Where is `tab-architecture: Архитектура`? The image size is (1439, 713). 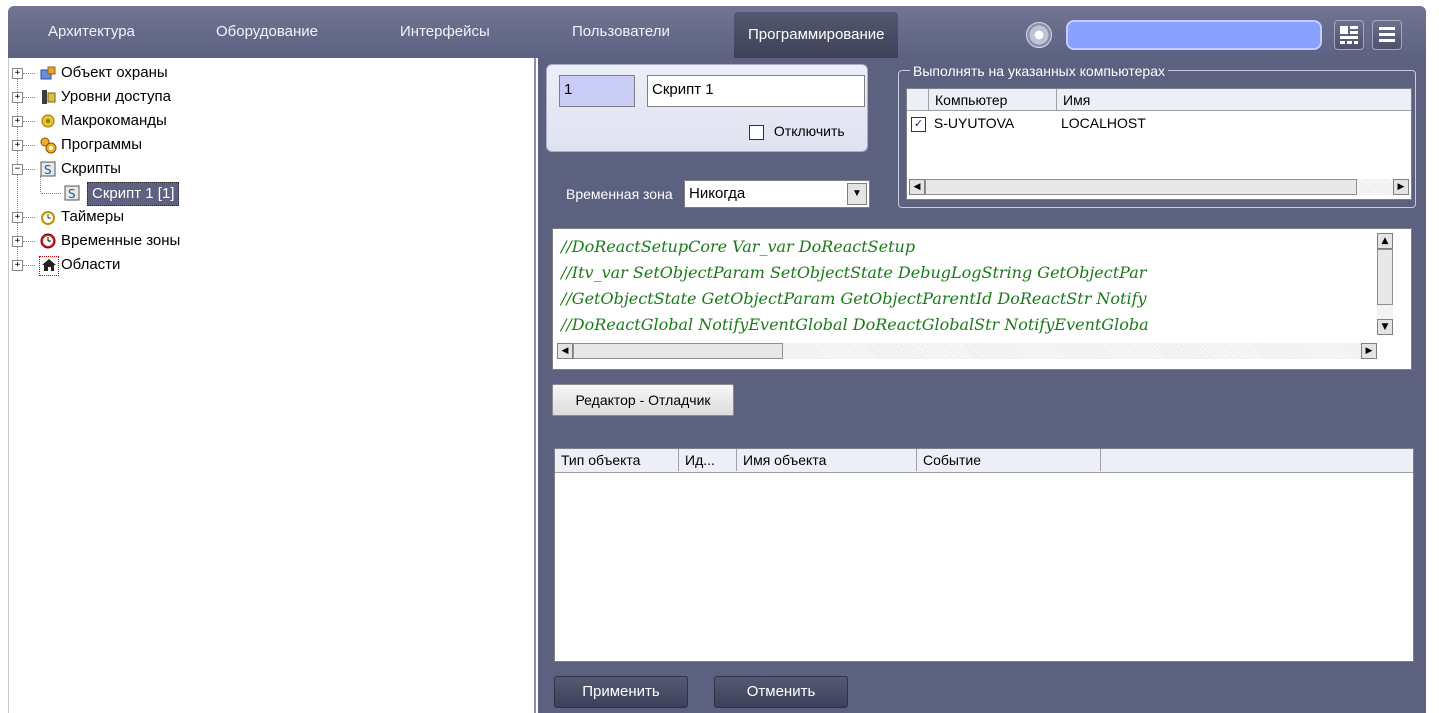 tab-architecture: Архитектура is located at coordinates (91, 32).